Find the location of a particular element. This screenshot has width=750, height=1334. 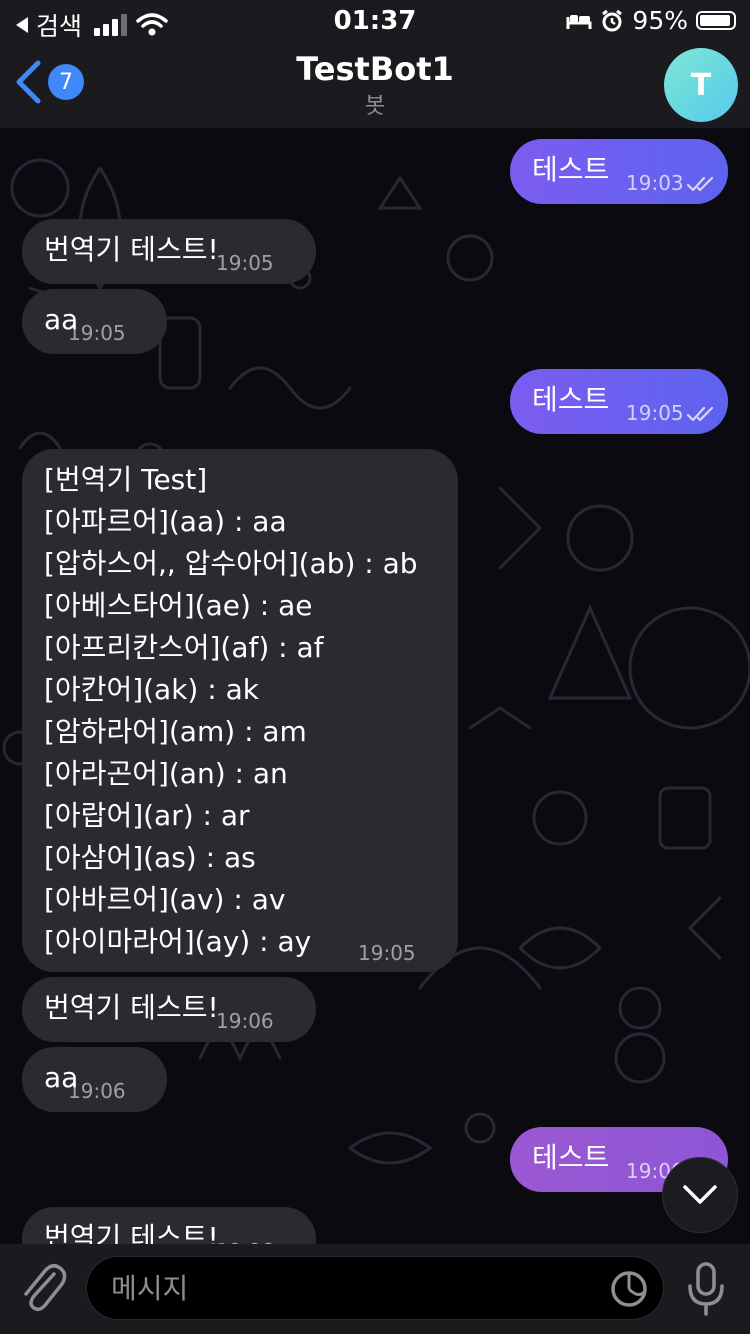

message-time: 19:03 is located at coordinates (655, 183).